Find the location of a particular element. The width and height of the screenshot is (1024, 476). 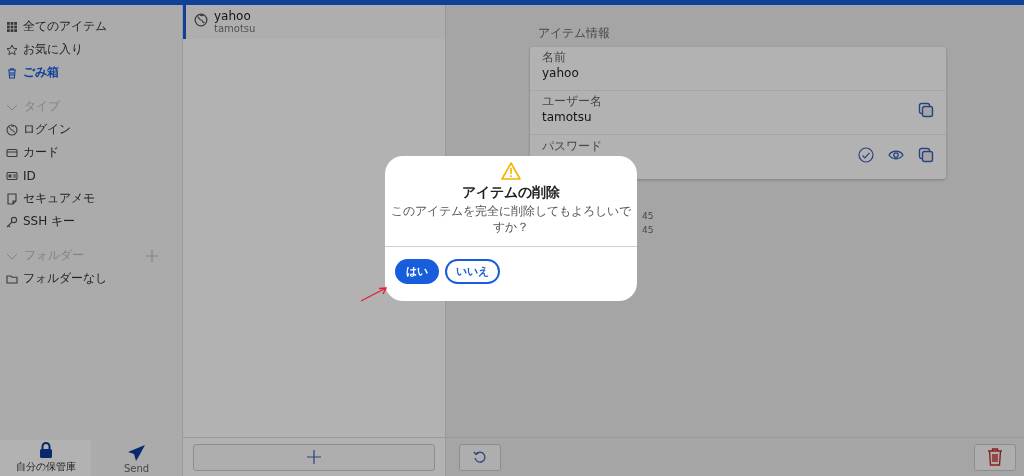

field-label: ユーザー名 is located at coordinates (572, 101).